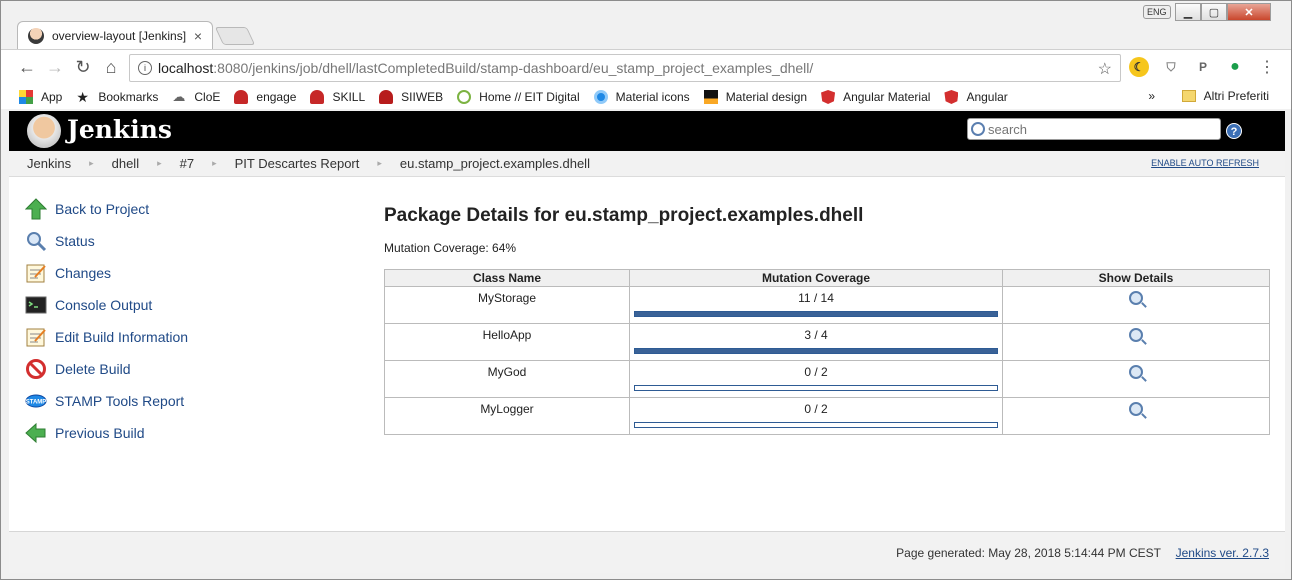 Image resolution: width=1292 pixels, height=580 pixels. I want to click on breadcrumb-item-job: dhell, so click(125, 163).